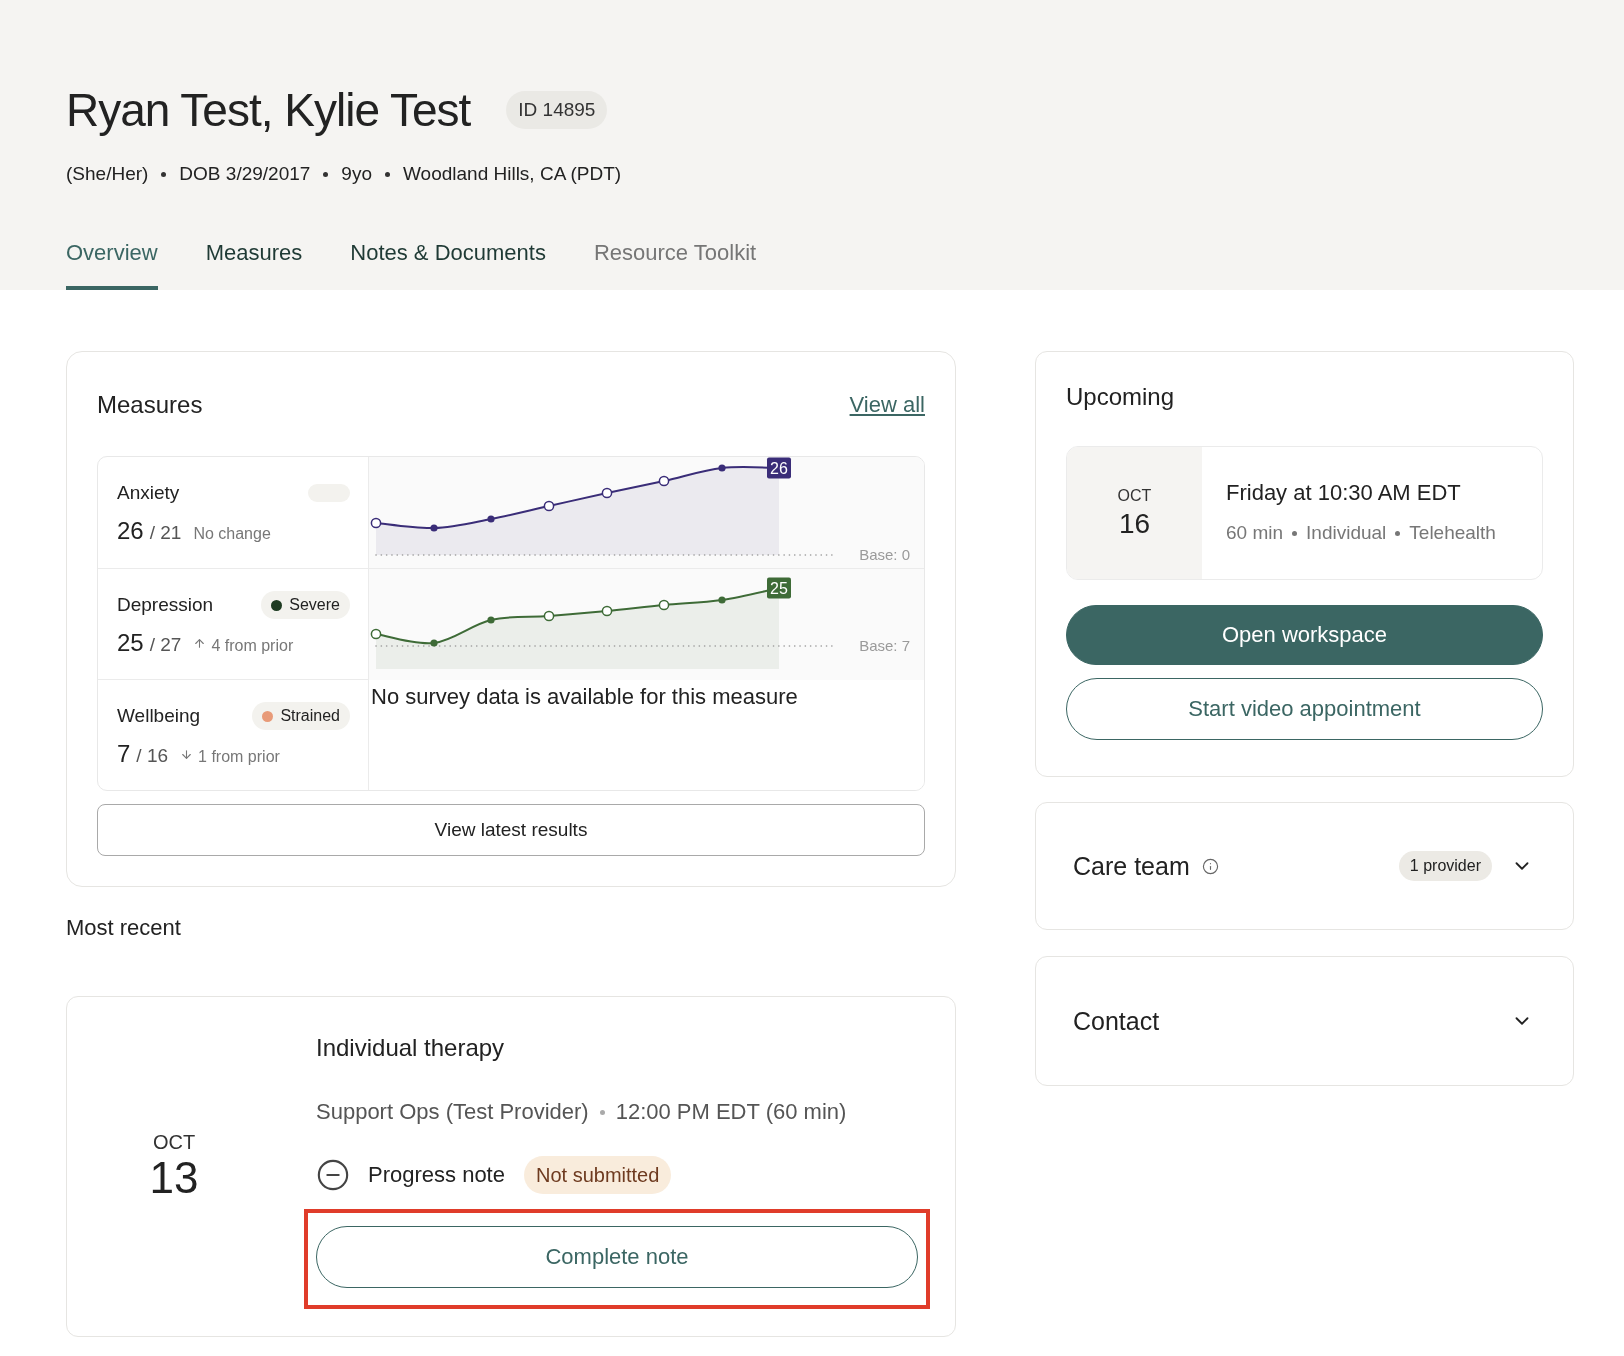 The height and width of the screenshot is (1356, 1624). Describe the element at coordinates (617, 1257) in the screenshot. I see `complete-note-button: Complete note` at that location.